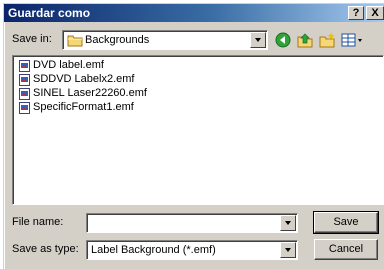 This screenshot has width=384, height=269. What do you see at coordinates (45, 249) in the screenshot?
I see `save-as-type-label: Save as type:` at bounding box center [45, 249].